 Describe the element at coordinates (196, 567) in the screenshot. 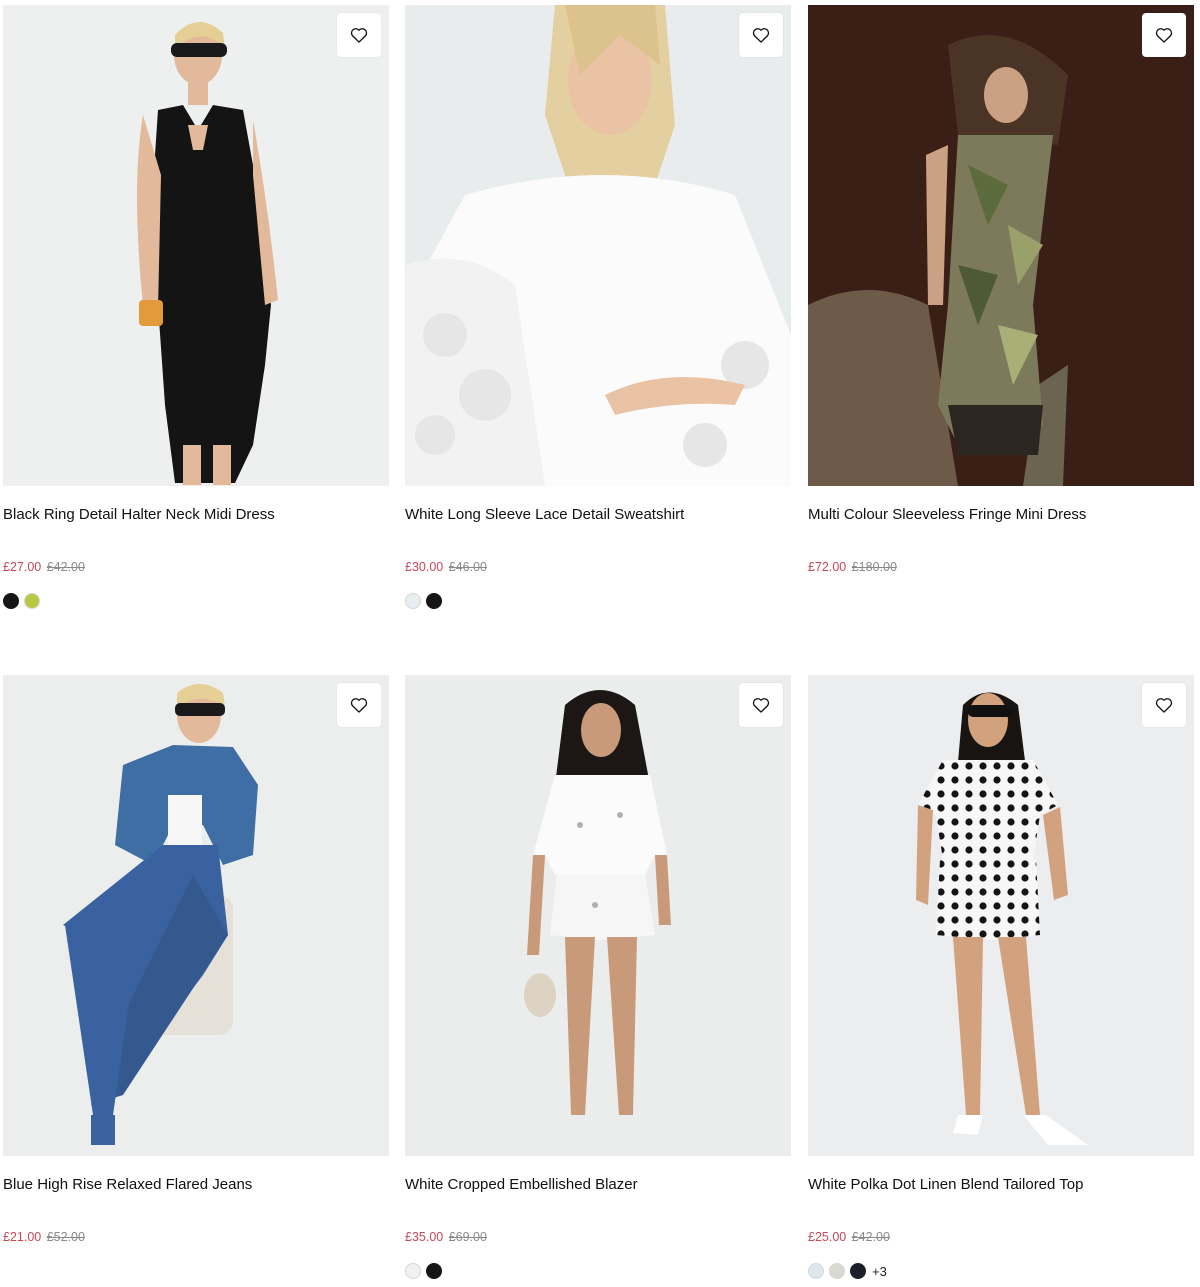

I see `product-price: £27.00 £42.00` at that location.